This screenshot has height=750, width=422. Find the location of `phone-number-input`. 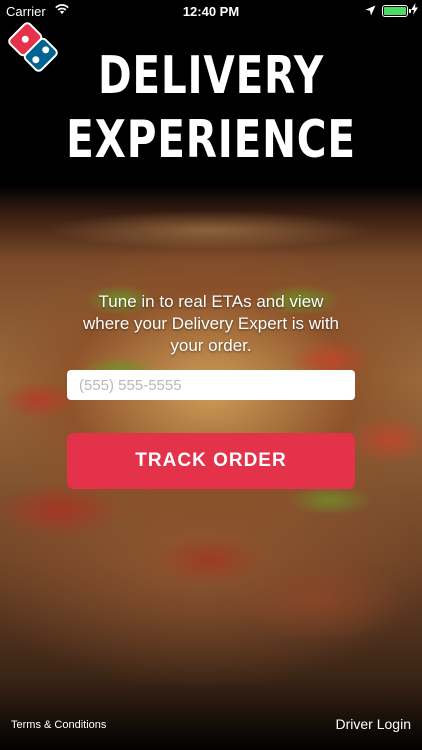

phone-number-input is located at coordinates (211, 385).